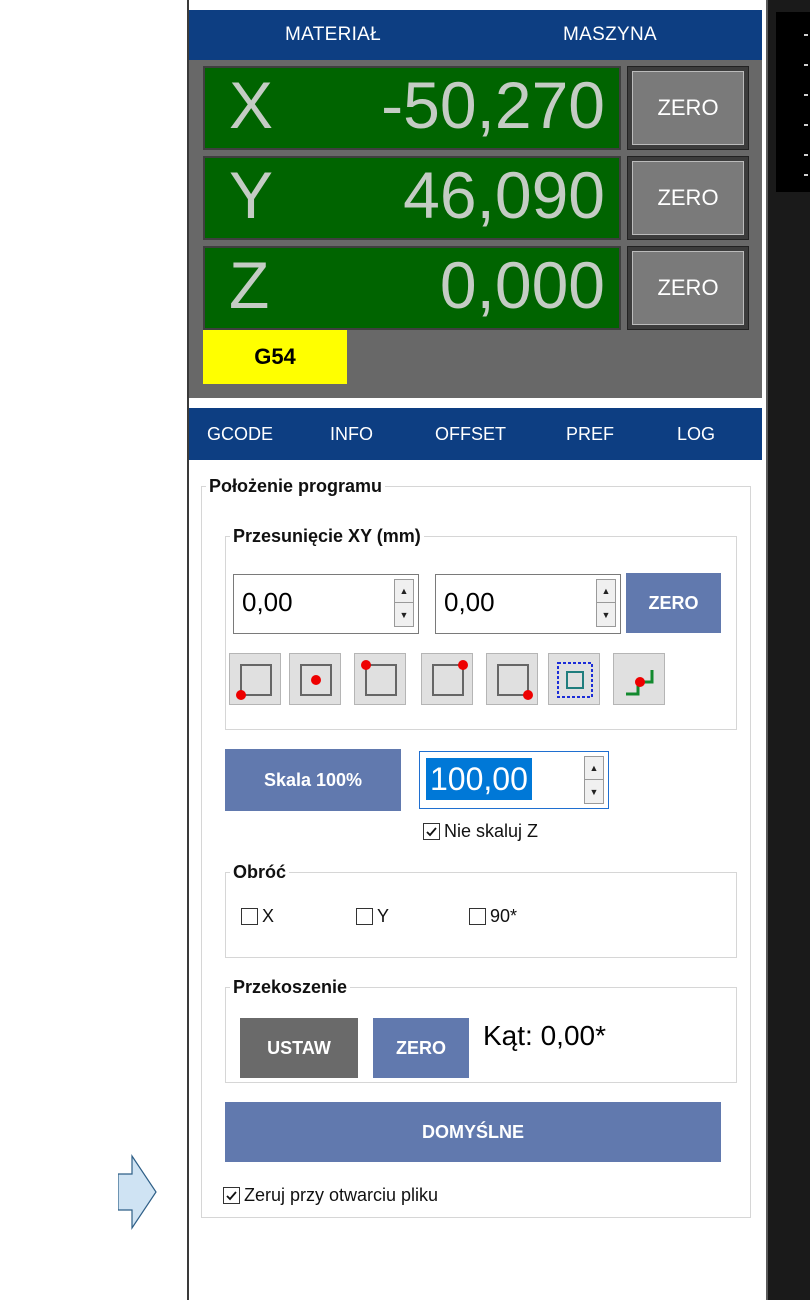 This screenshot has width=810, height=1300. I want to click on zero-on-open-checkbox: Zeruj przy otwarciu pliku, so click(330, 1195).